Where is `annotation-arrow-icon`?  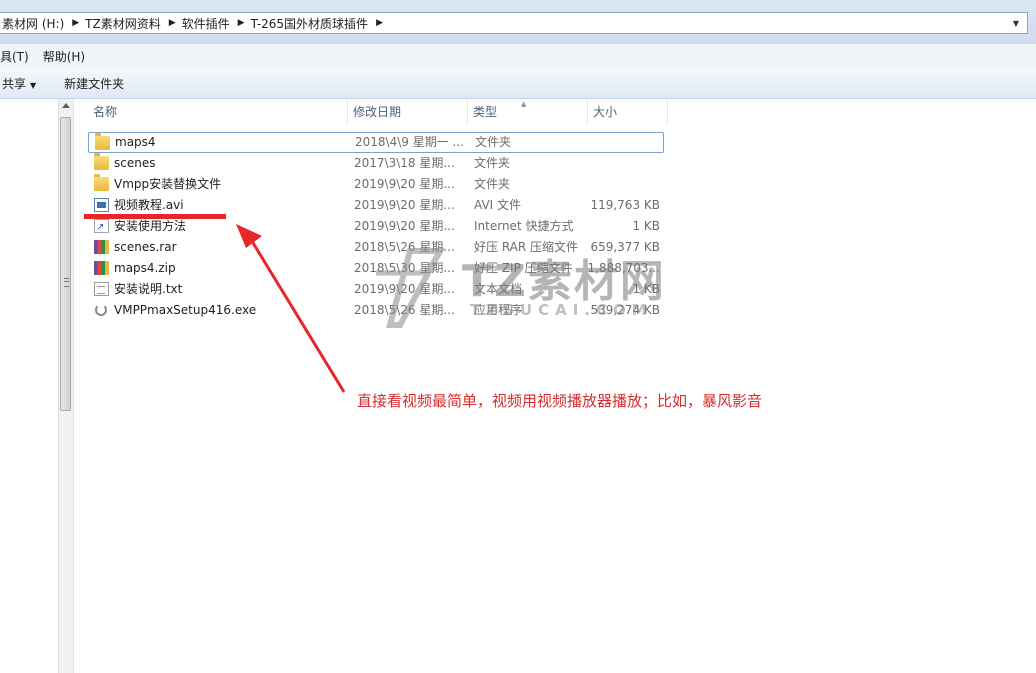 annotation-arrow-icon is located at coordinates (291, 308).